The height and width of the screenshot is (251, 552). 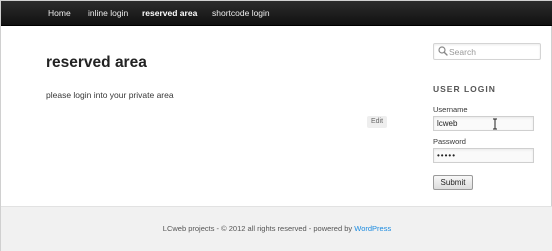 I want to click on page-title: reserved area, so click(x=96, y=62).